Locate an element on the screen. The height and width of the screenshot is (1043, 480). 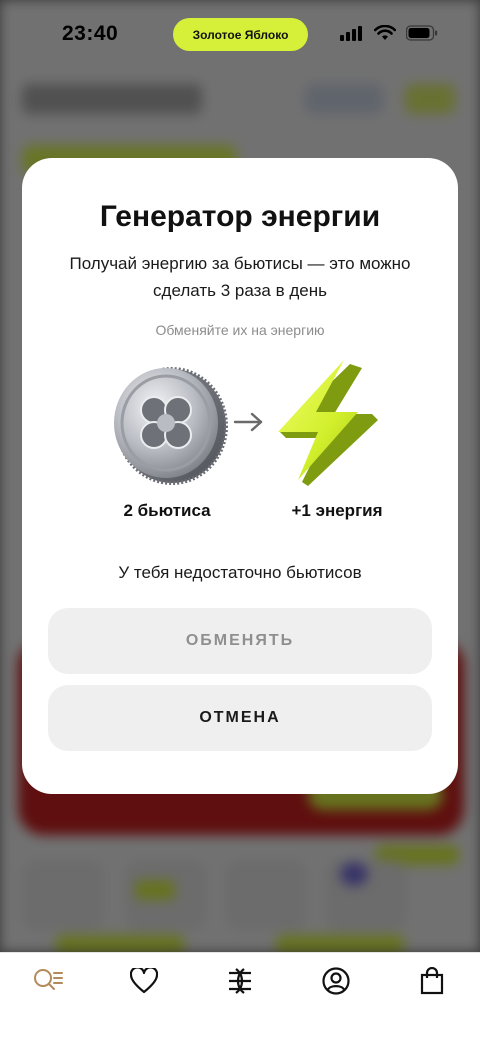
coin-amount-label: 2 бьютиса is located at coordinates (167, 510).